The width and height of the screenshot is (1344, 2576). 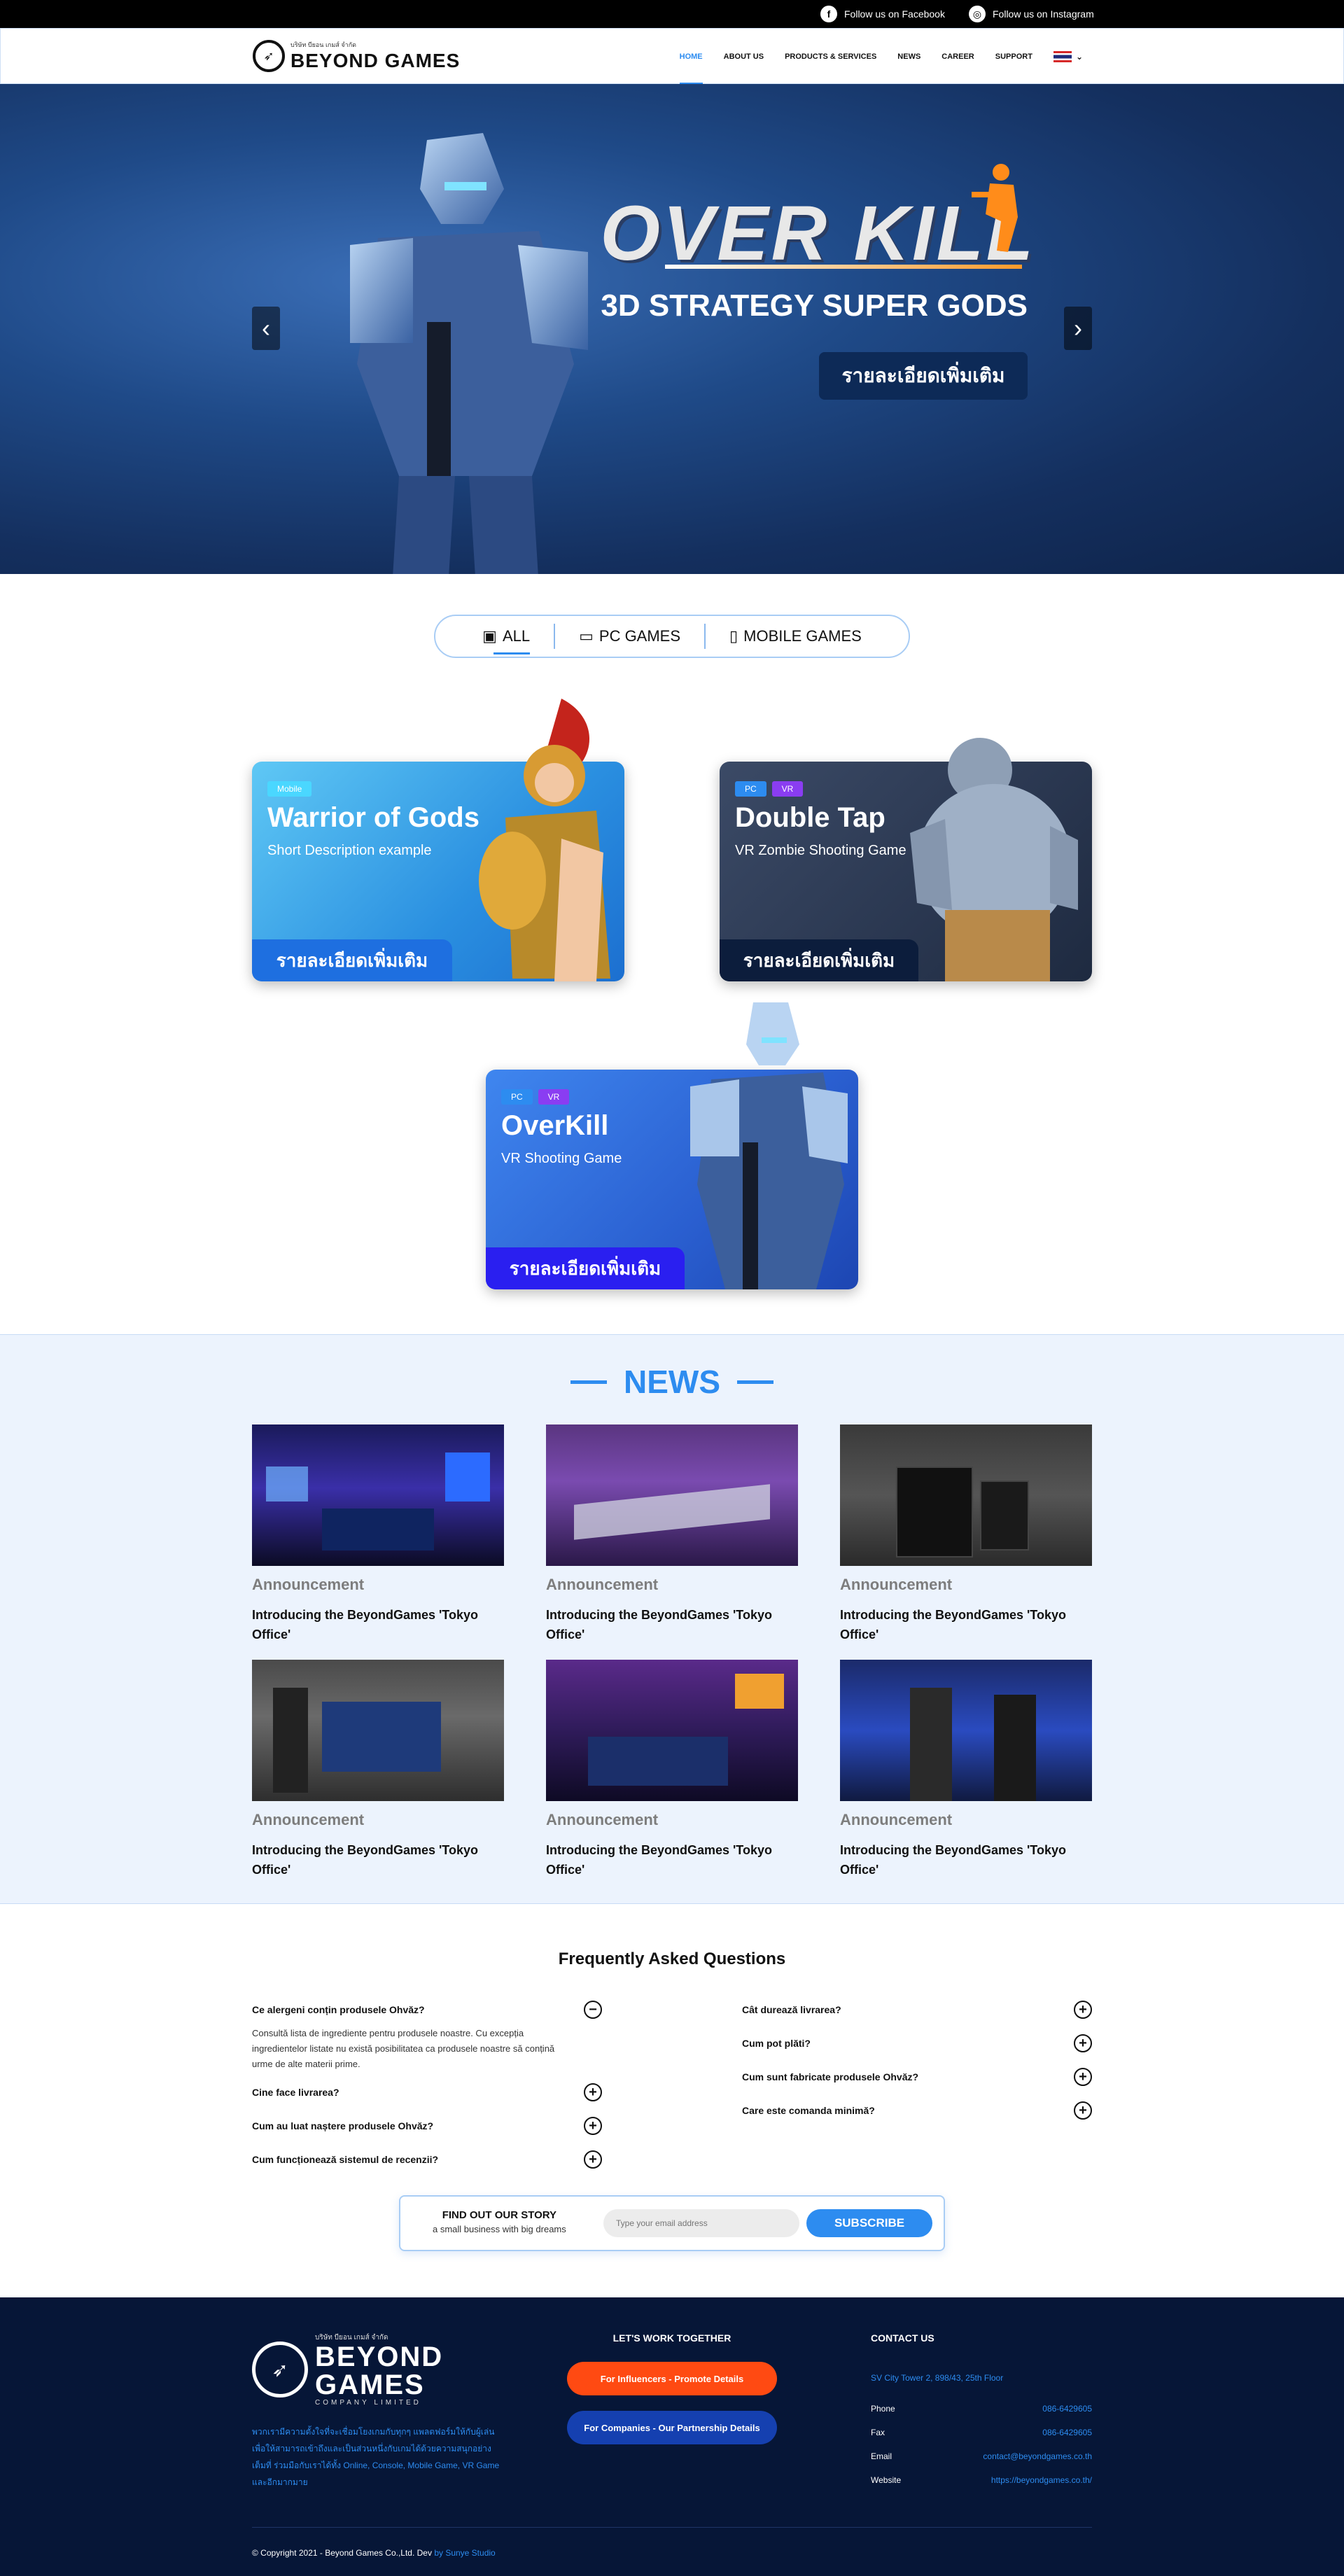 I want to click on footer-logo-line2: GAMES, so click(x=370, y=2385).